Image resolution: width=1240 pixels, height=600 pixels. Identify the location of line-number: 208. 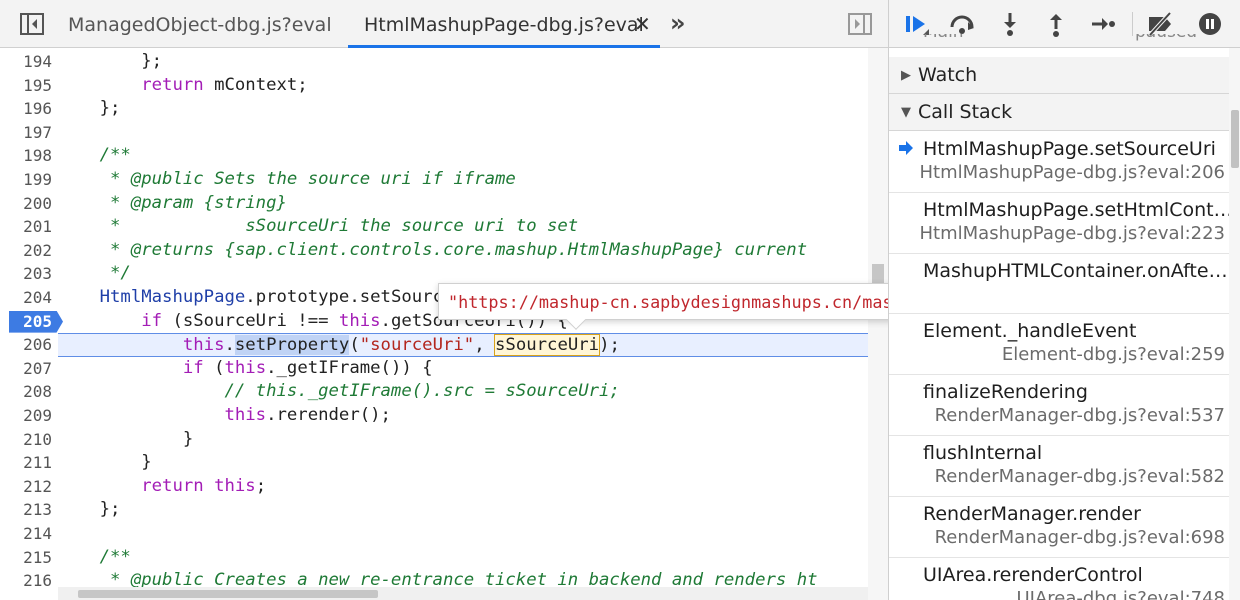
(26, 392).